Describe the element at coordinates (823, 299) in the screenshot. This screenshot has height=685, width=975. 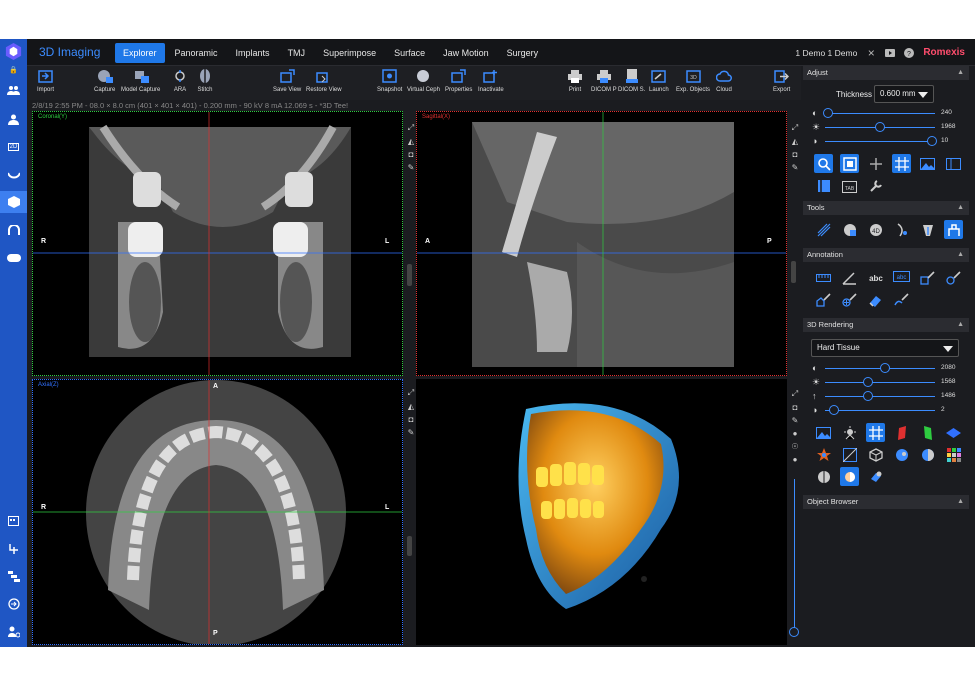
I see `draw-polygon-icon` at that location.